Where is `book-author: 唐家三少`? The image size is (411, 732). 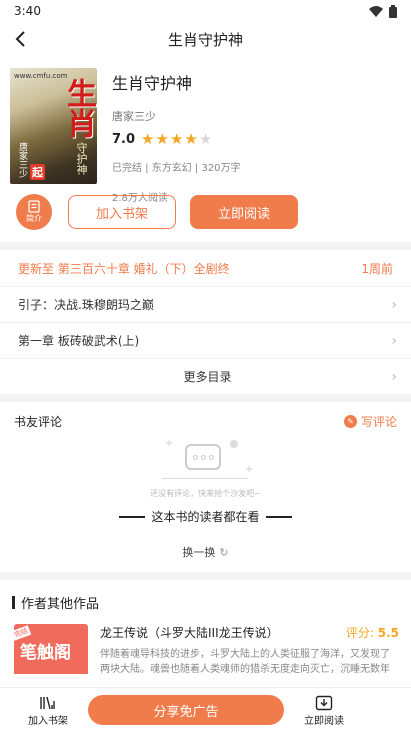
book-author: 唐家三少 is located at coordinates (255, 116).